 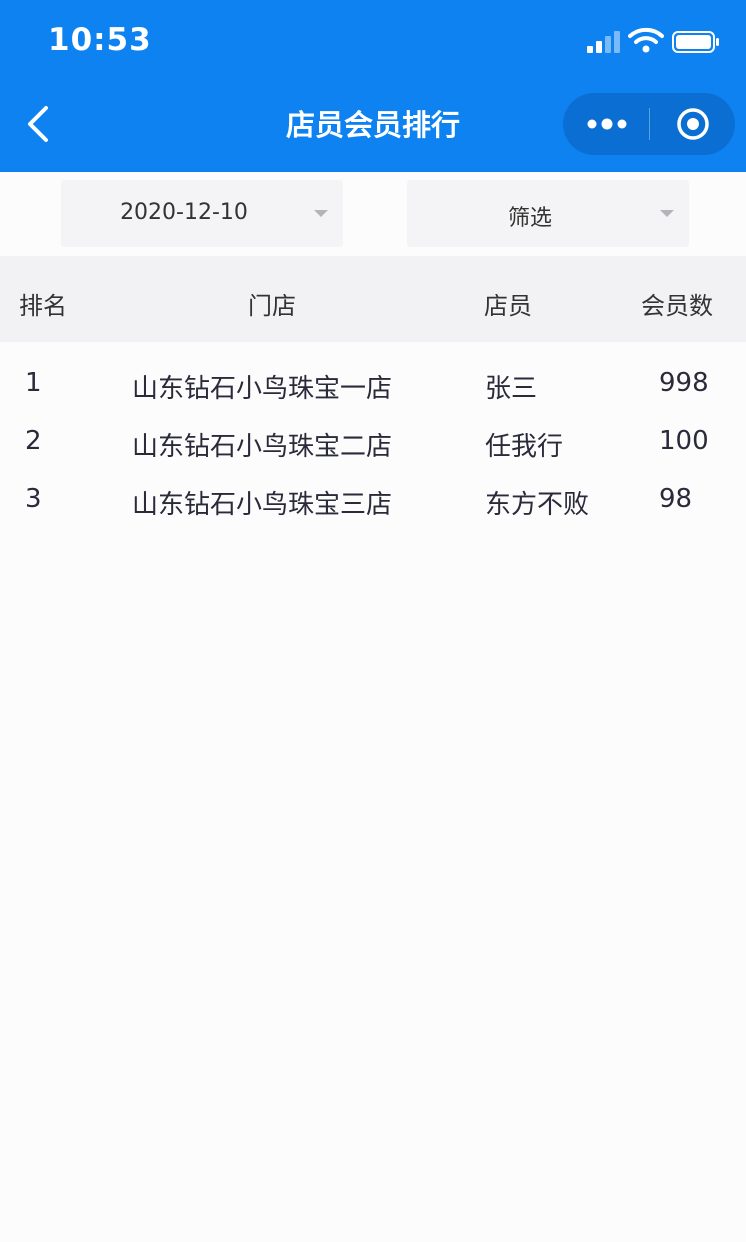 What do you see at coordinates (373, 214) in the screenshot?
I see `filter-bar: 2020-12-10 筛选` at bounding box center [373, 214].